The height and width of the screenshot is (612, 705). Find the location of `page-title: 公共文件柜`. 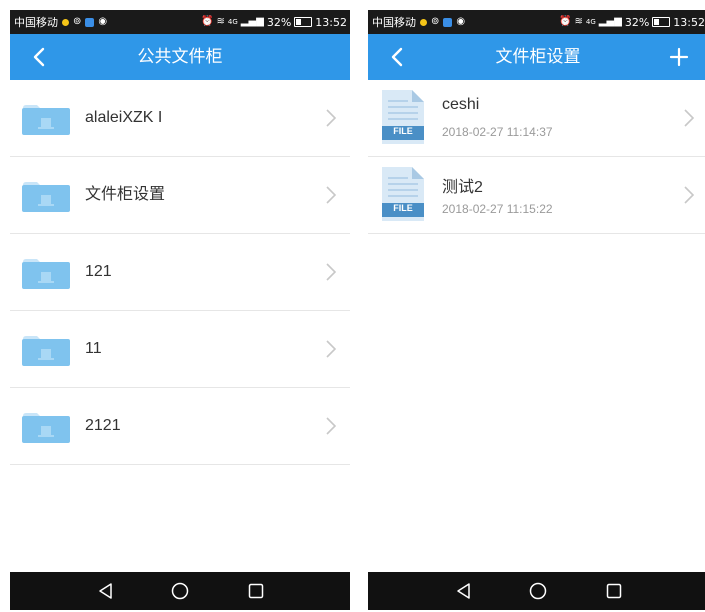

page-title: 公共文件柜 is located at coordinates (180, 57).